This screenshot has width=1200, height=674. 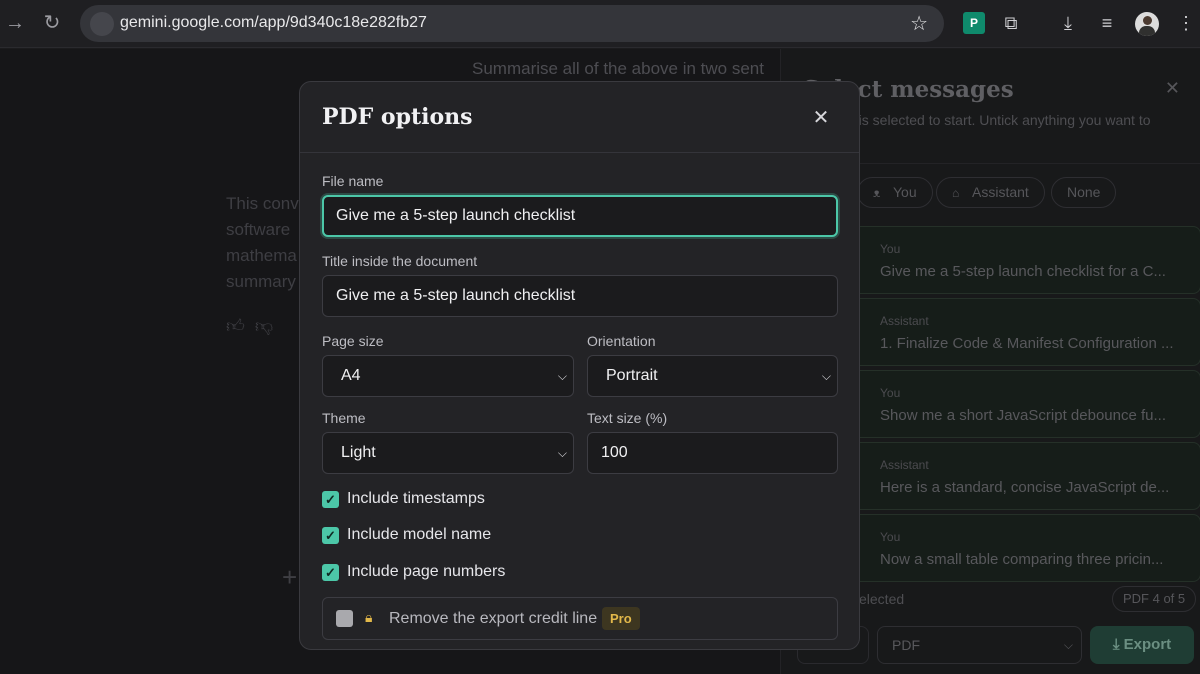 What do you see at coordinates (448, 453) in the screenshot?
I see `theme-select: Light ⌵` at bounding box center [448, 453].